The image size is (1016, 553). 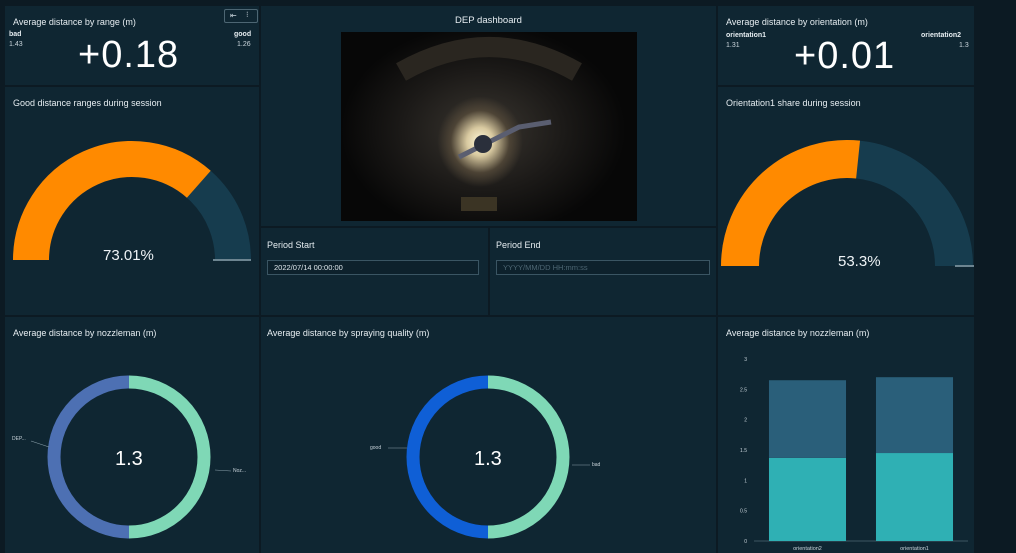 I want to click on y-tick-label: 2, so click(x=745, y=421).